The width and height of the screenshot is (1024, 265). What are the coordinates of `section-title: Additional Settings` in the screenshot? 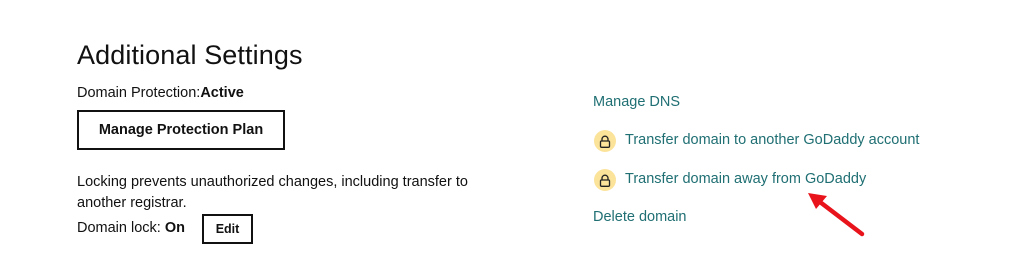 It's located at (190, 55).